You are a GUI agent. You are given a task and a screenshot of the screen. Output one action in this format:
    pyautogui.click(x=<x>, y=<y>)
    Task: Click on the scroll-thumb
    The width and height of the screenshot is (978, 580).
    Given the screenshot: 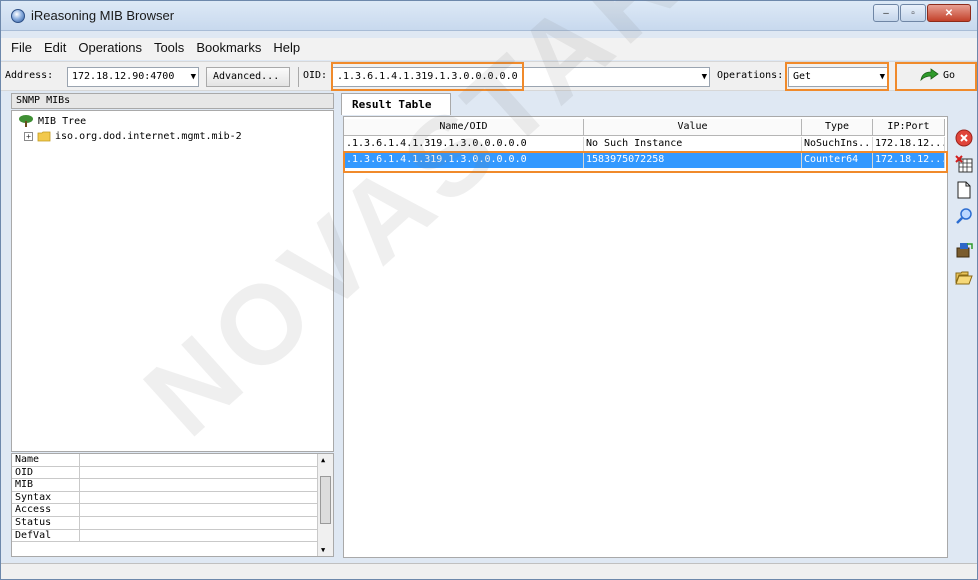 What is the action you would take?
    pyautogui.click(x=325, y=500)
    